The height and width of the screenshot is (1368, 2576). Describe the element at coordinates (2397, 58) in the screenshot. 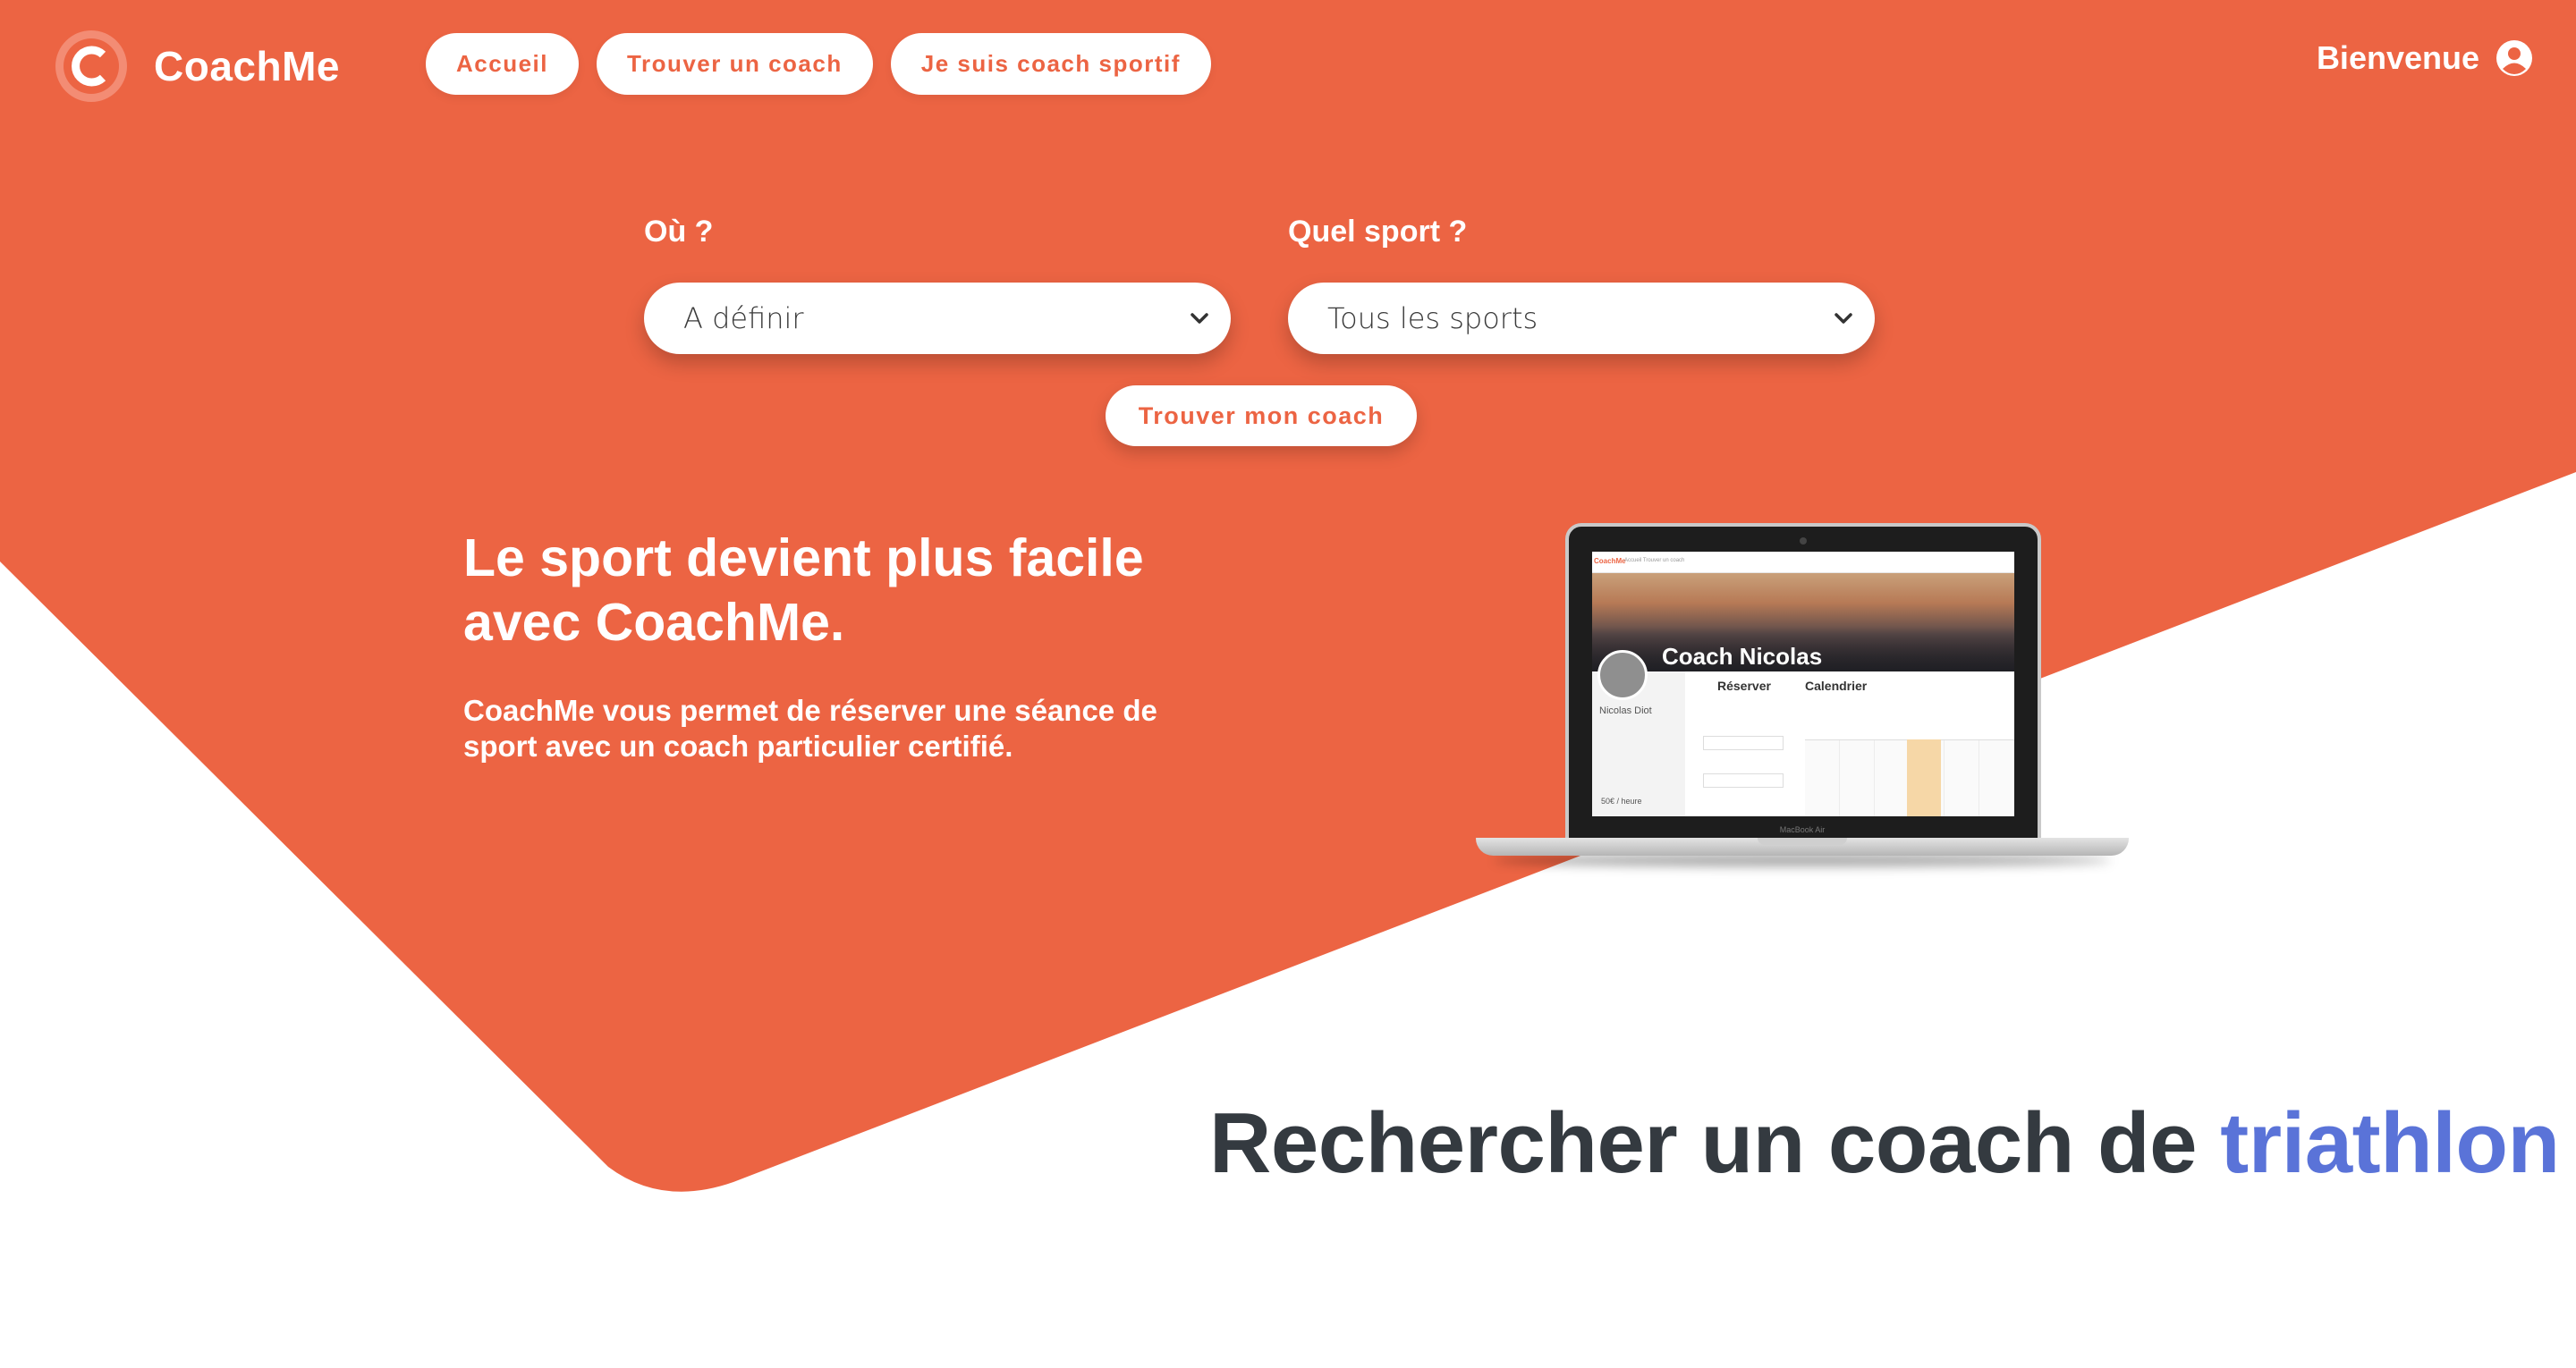

I see `welcome-label: Bienvenue` at that location.